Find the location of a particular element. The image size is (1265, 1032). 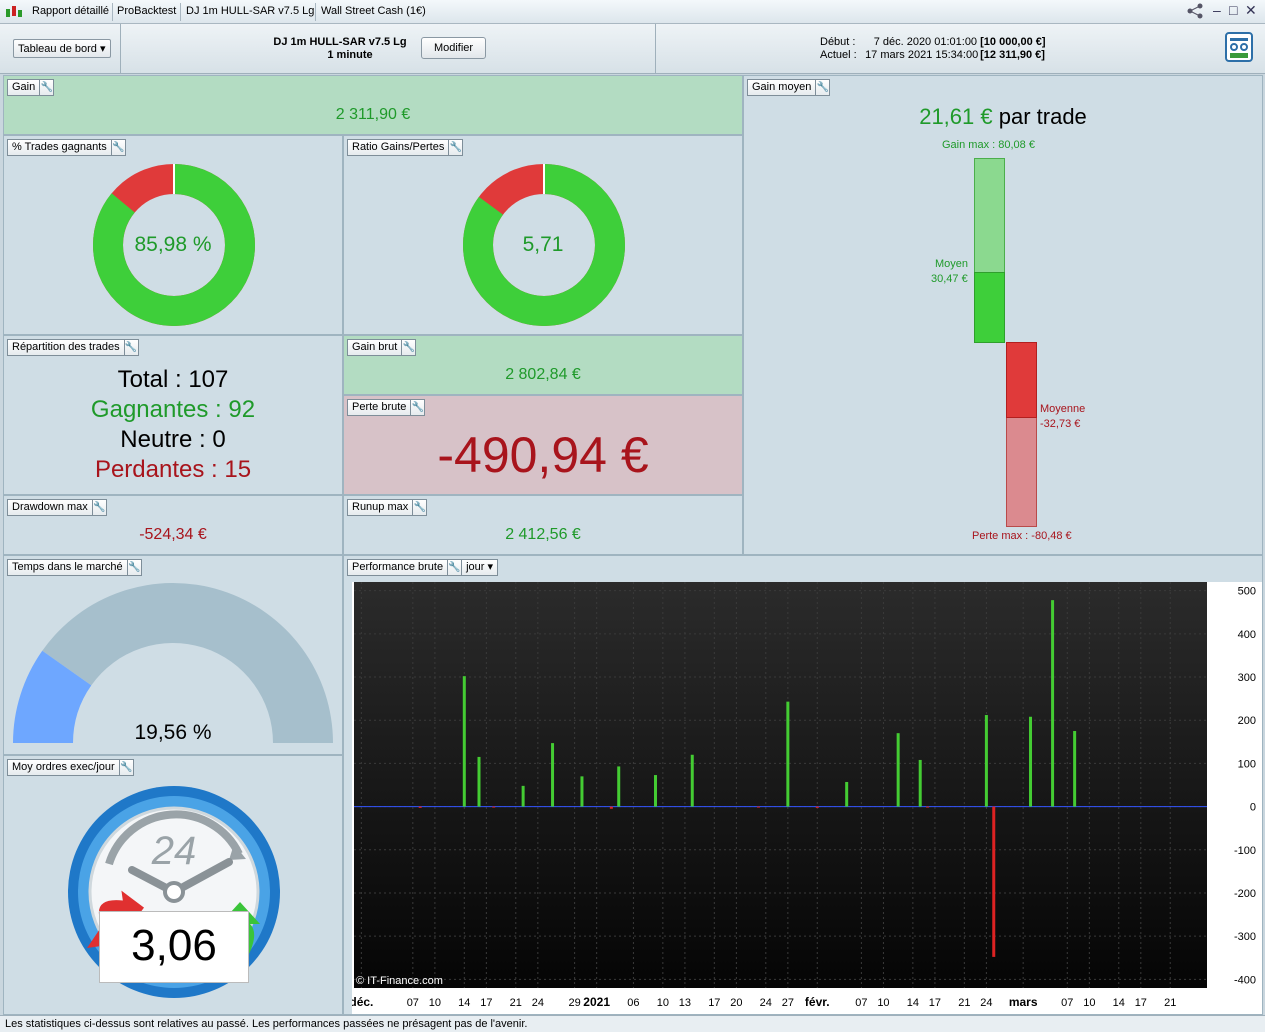

bar-avg-gain is located at coordinates (989, 307).